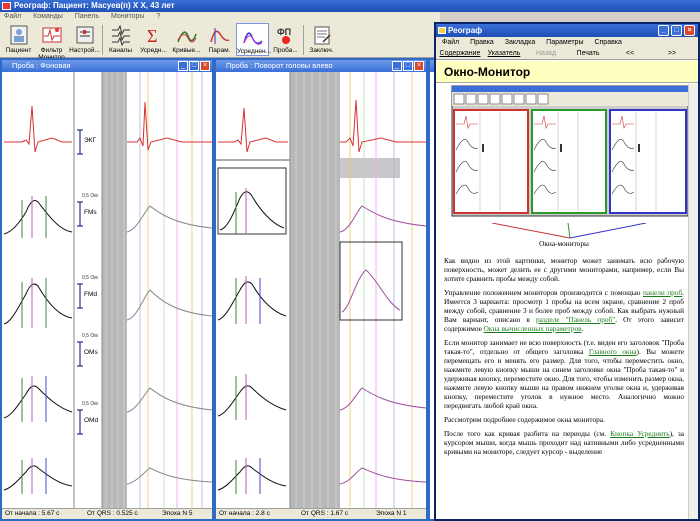  I want to click on status-from-start: От начала : 5.67 с, so click(32, 513).